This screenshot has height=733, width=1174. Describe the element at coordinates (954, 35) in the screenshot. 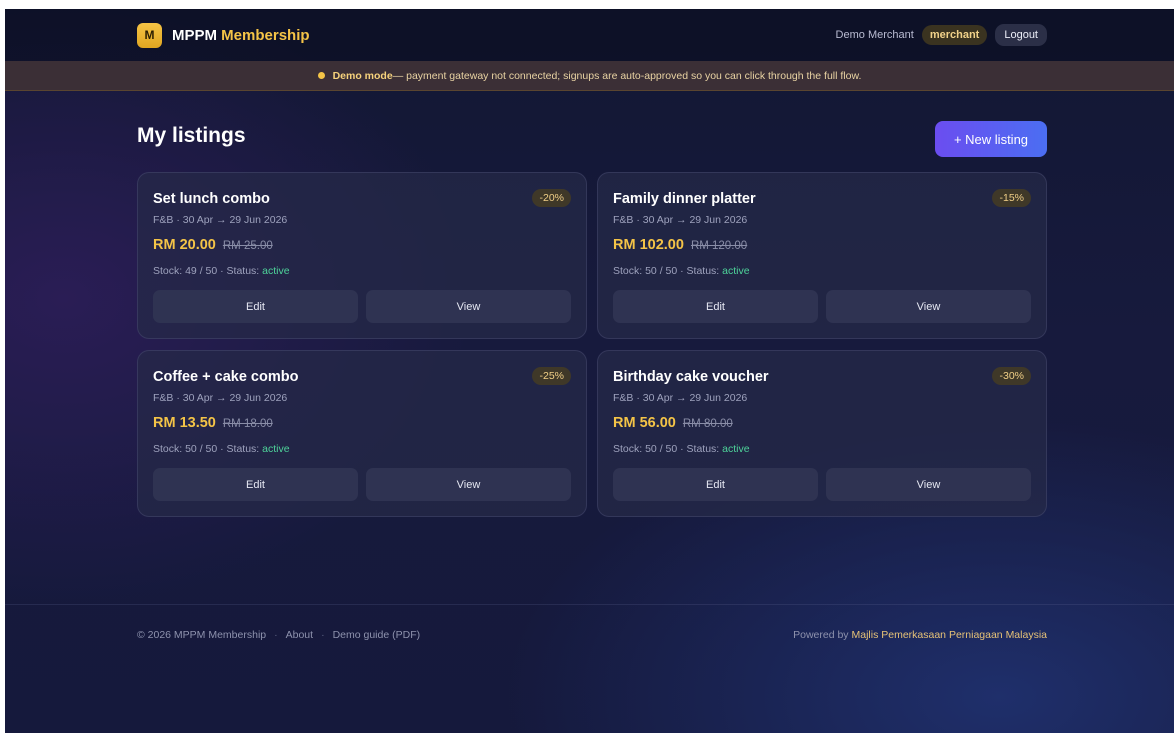

I see `role-badge: merchant` at that location.